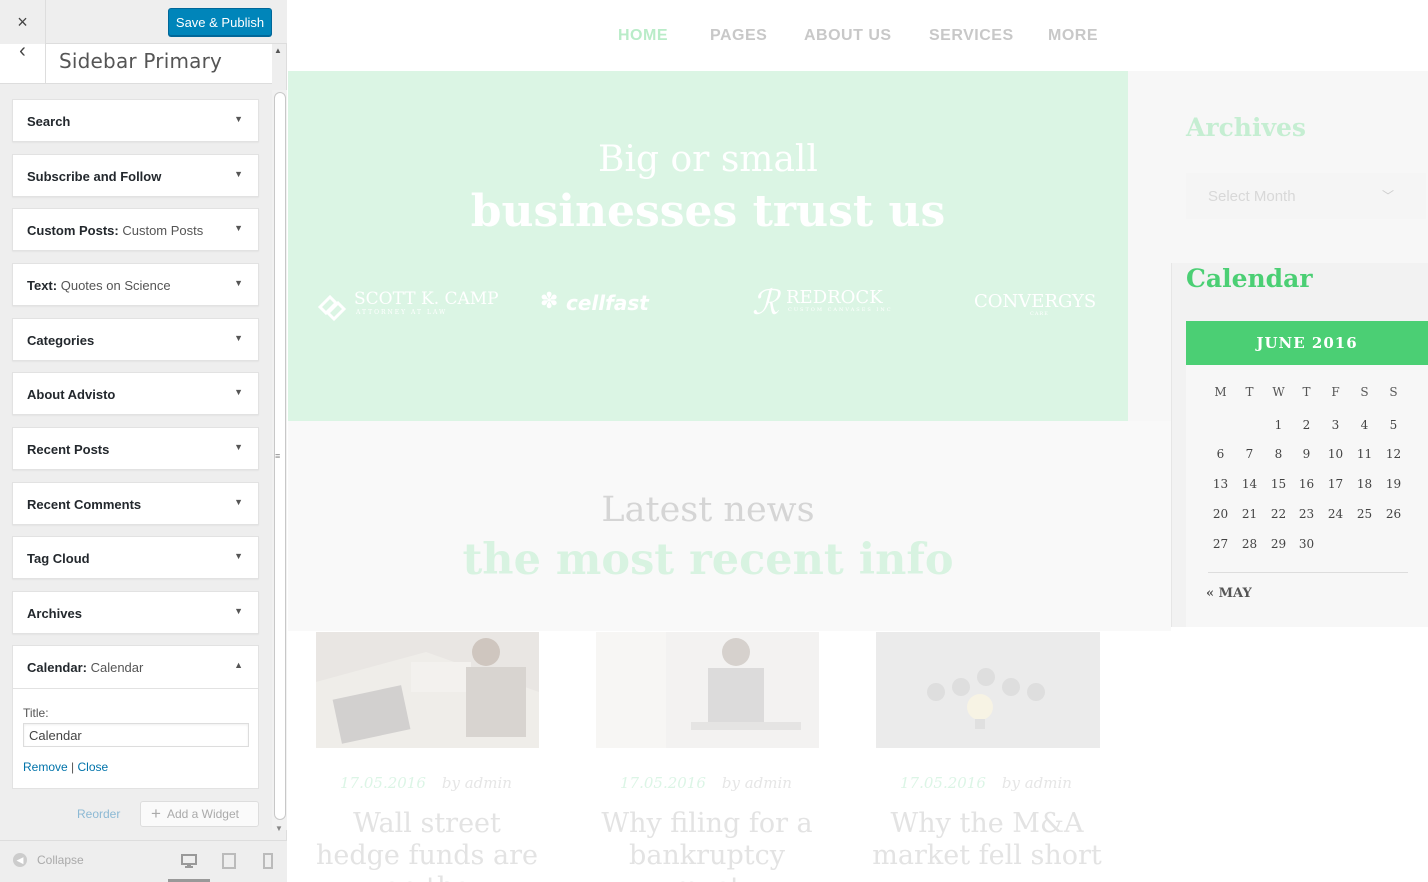 The width and height of the screenshot is (1428, 882). Describe the element at coordinates (45, 767) in the screenshot. I see `remove-link: Remove` at that location.